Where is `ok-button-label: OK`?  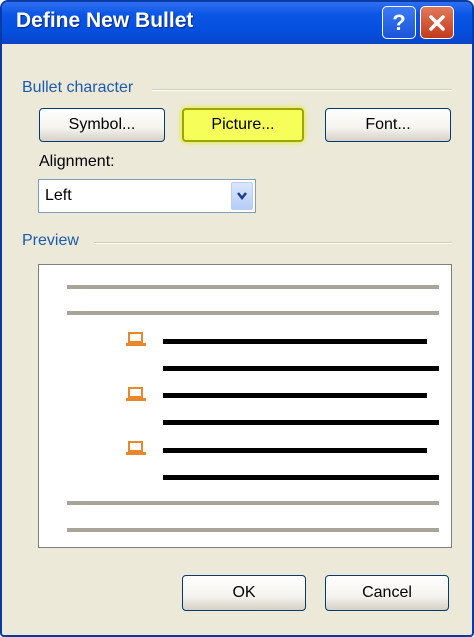
ok-button-label: OK is located at coordinates (244, 592).